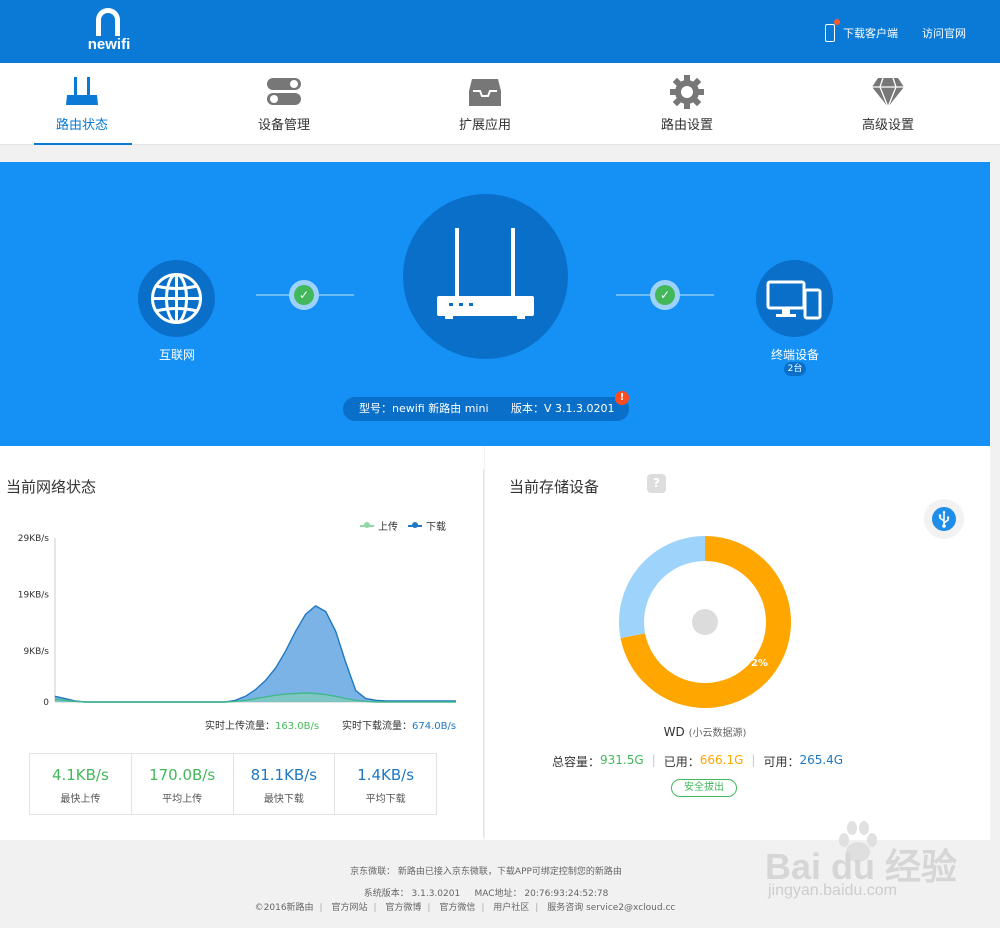 The width and height of the screenshot is (1000, 928). I want to click on stat-max-download: 81.1KB/s 最快下载, so click(285, 784).